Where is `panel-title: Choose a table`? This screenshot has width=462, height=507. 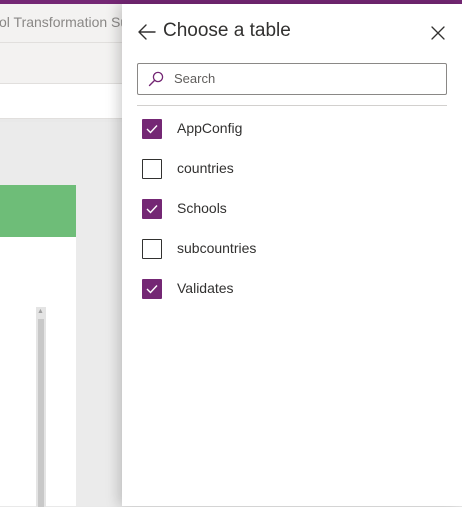 panel-title: Choose a table is located at coordinates (227, 30).